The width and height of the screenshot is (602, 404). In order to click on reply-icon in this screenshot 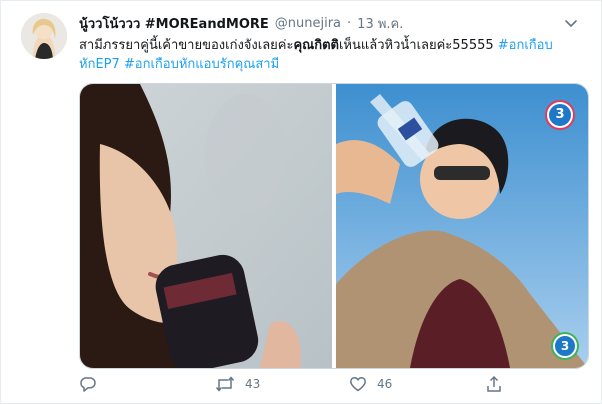, I will do `click(88, 384)`.